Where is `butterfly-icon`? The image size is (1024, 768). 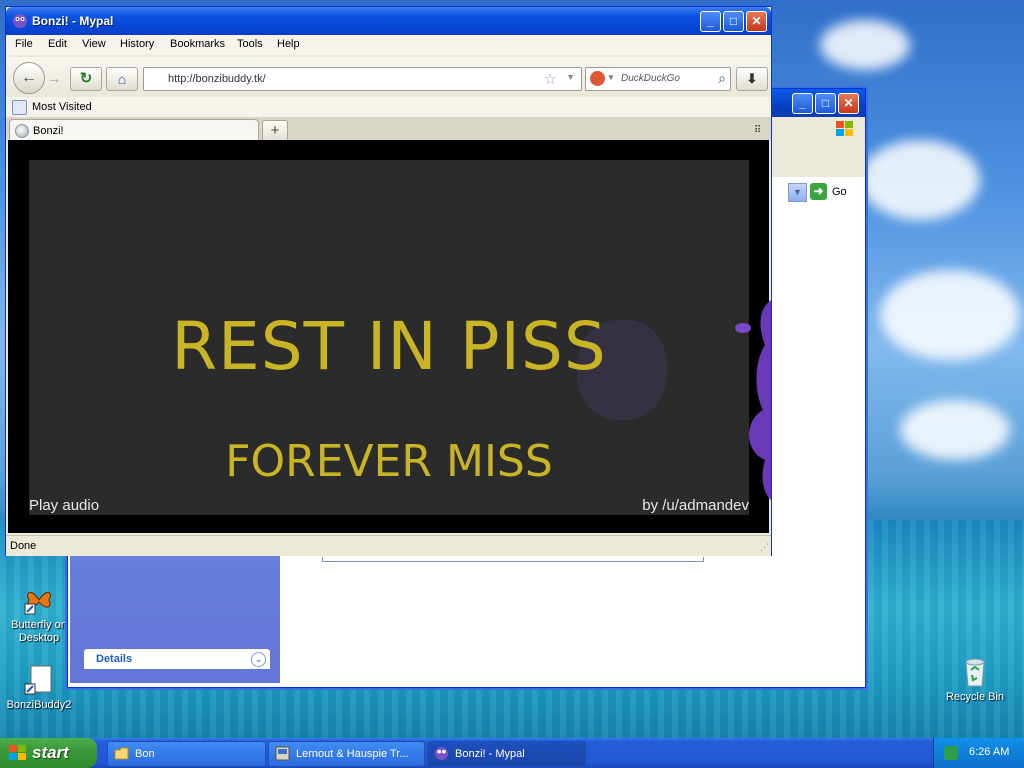
butterfly-icon is located at coordinates (39, 600).